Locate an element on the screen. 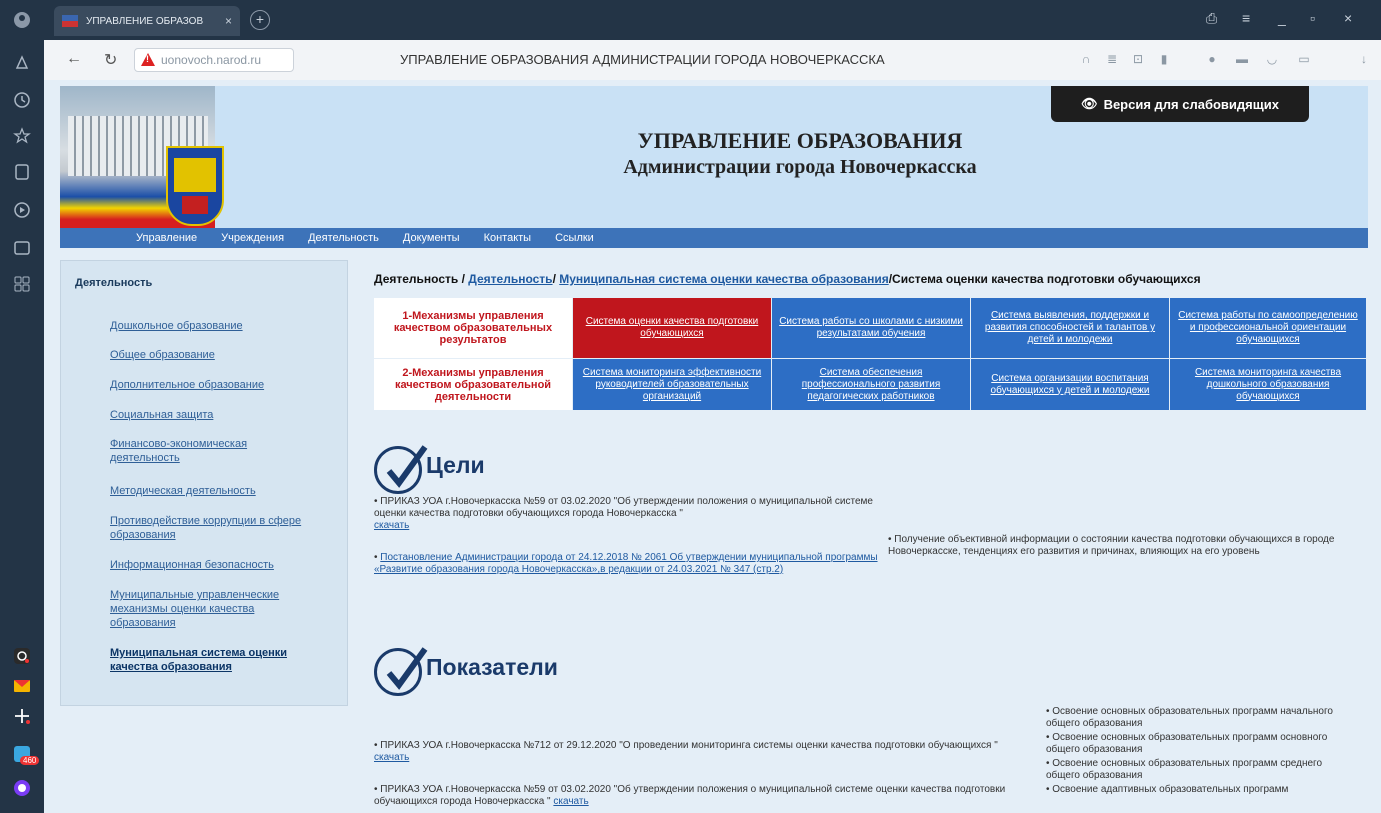  mail-icon is located at coordinates (22, 686).